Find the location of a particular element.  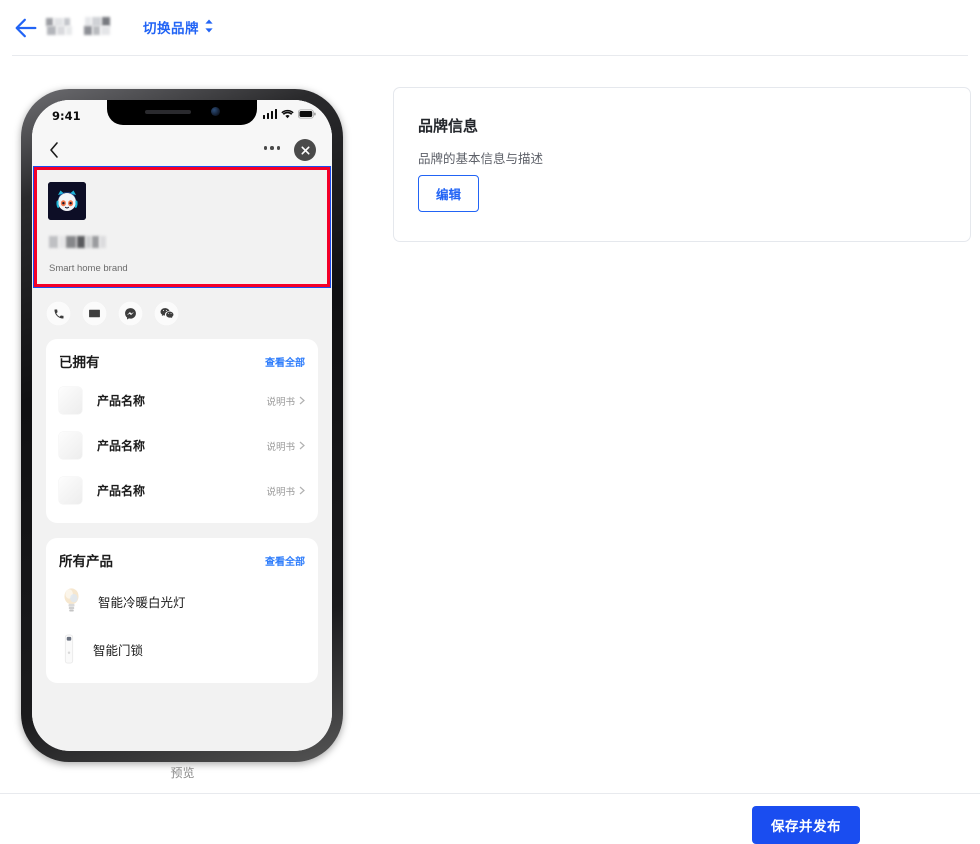

owned-view-all-link: 查看全部 is located at coordinates (285, 361).